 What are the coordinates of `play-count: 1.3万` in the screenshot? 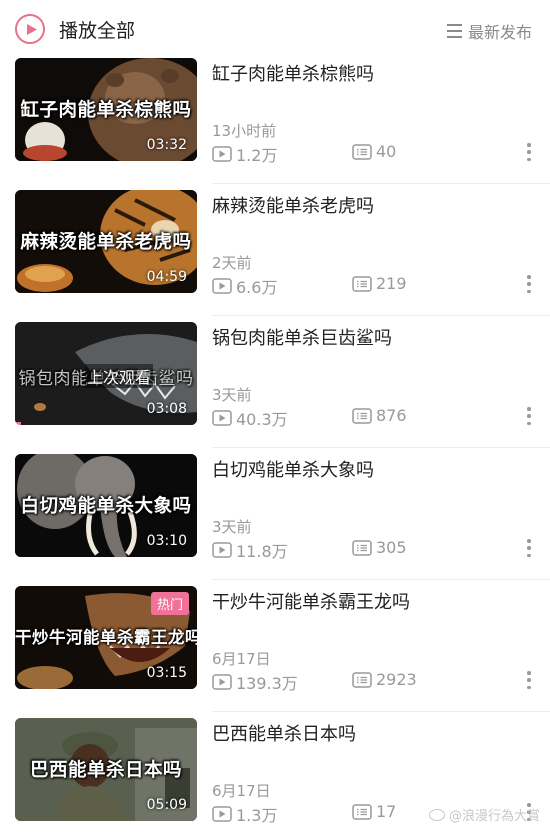 It's located at (244, 814).